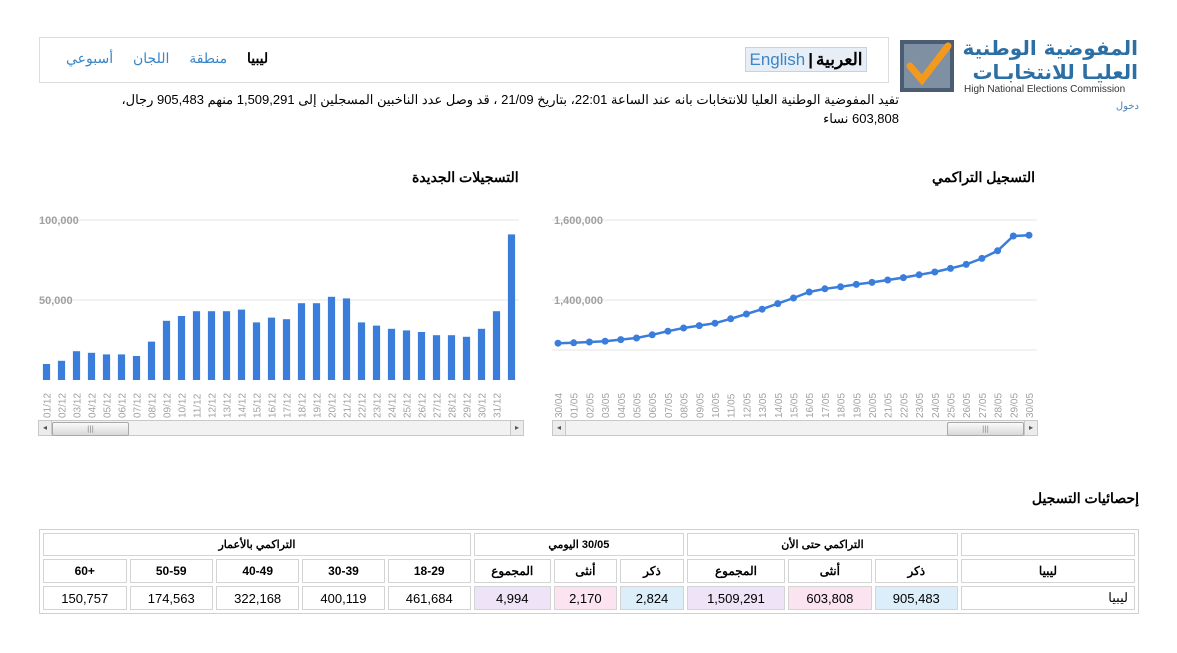  Describe the element at coordinates (1030, 405) in the screenshot. I see `x-tick-label: 30/05` at that location.